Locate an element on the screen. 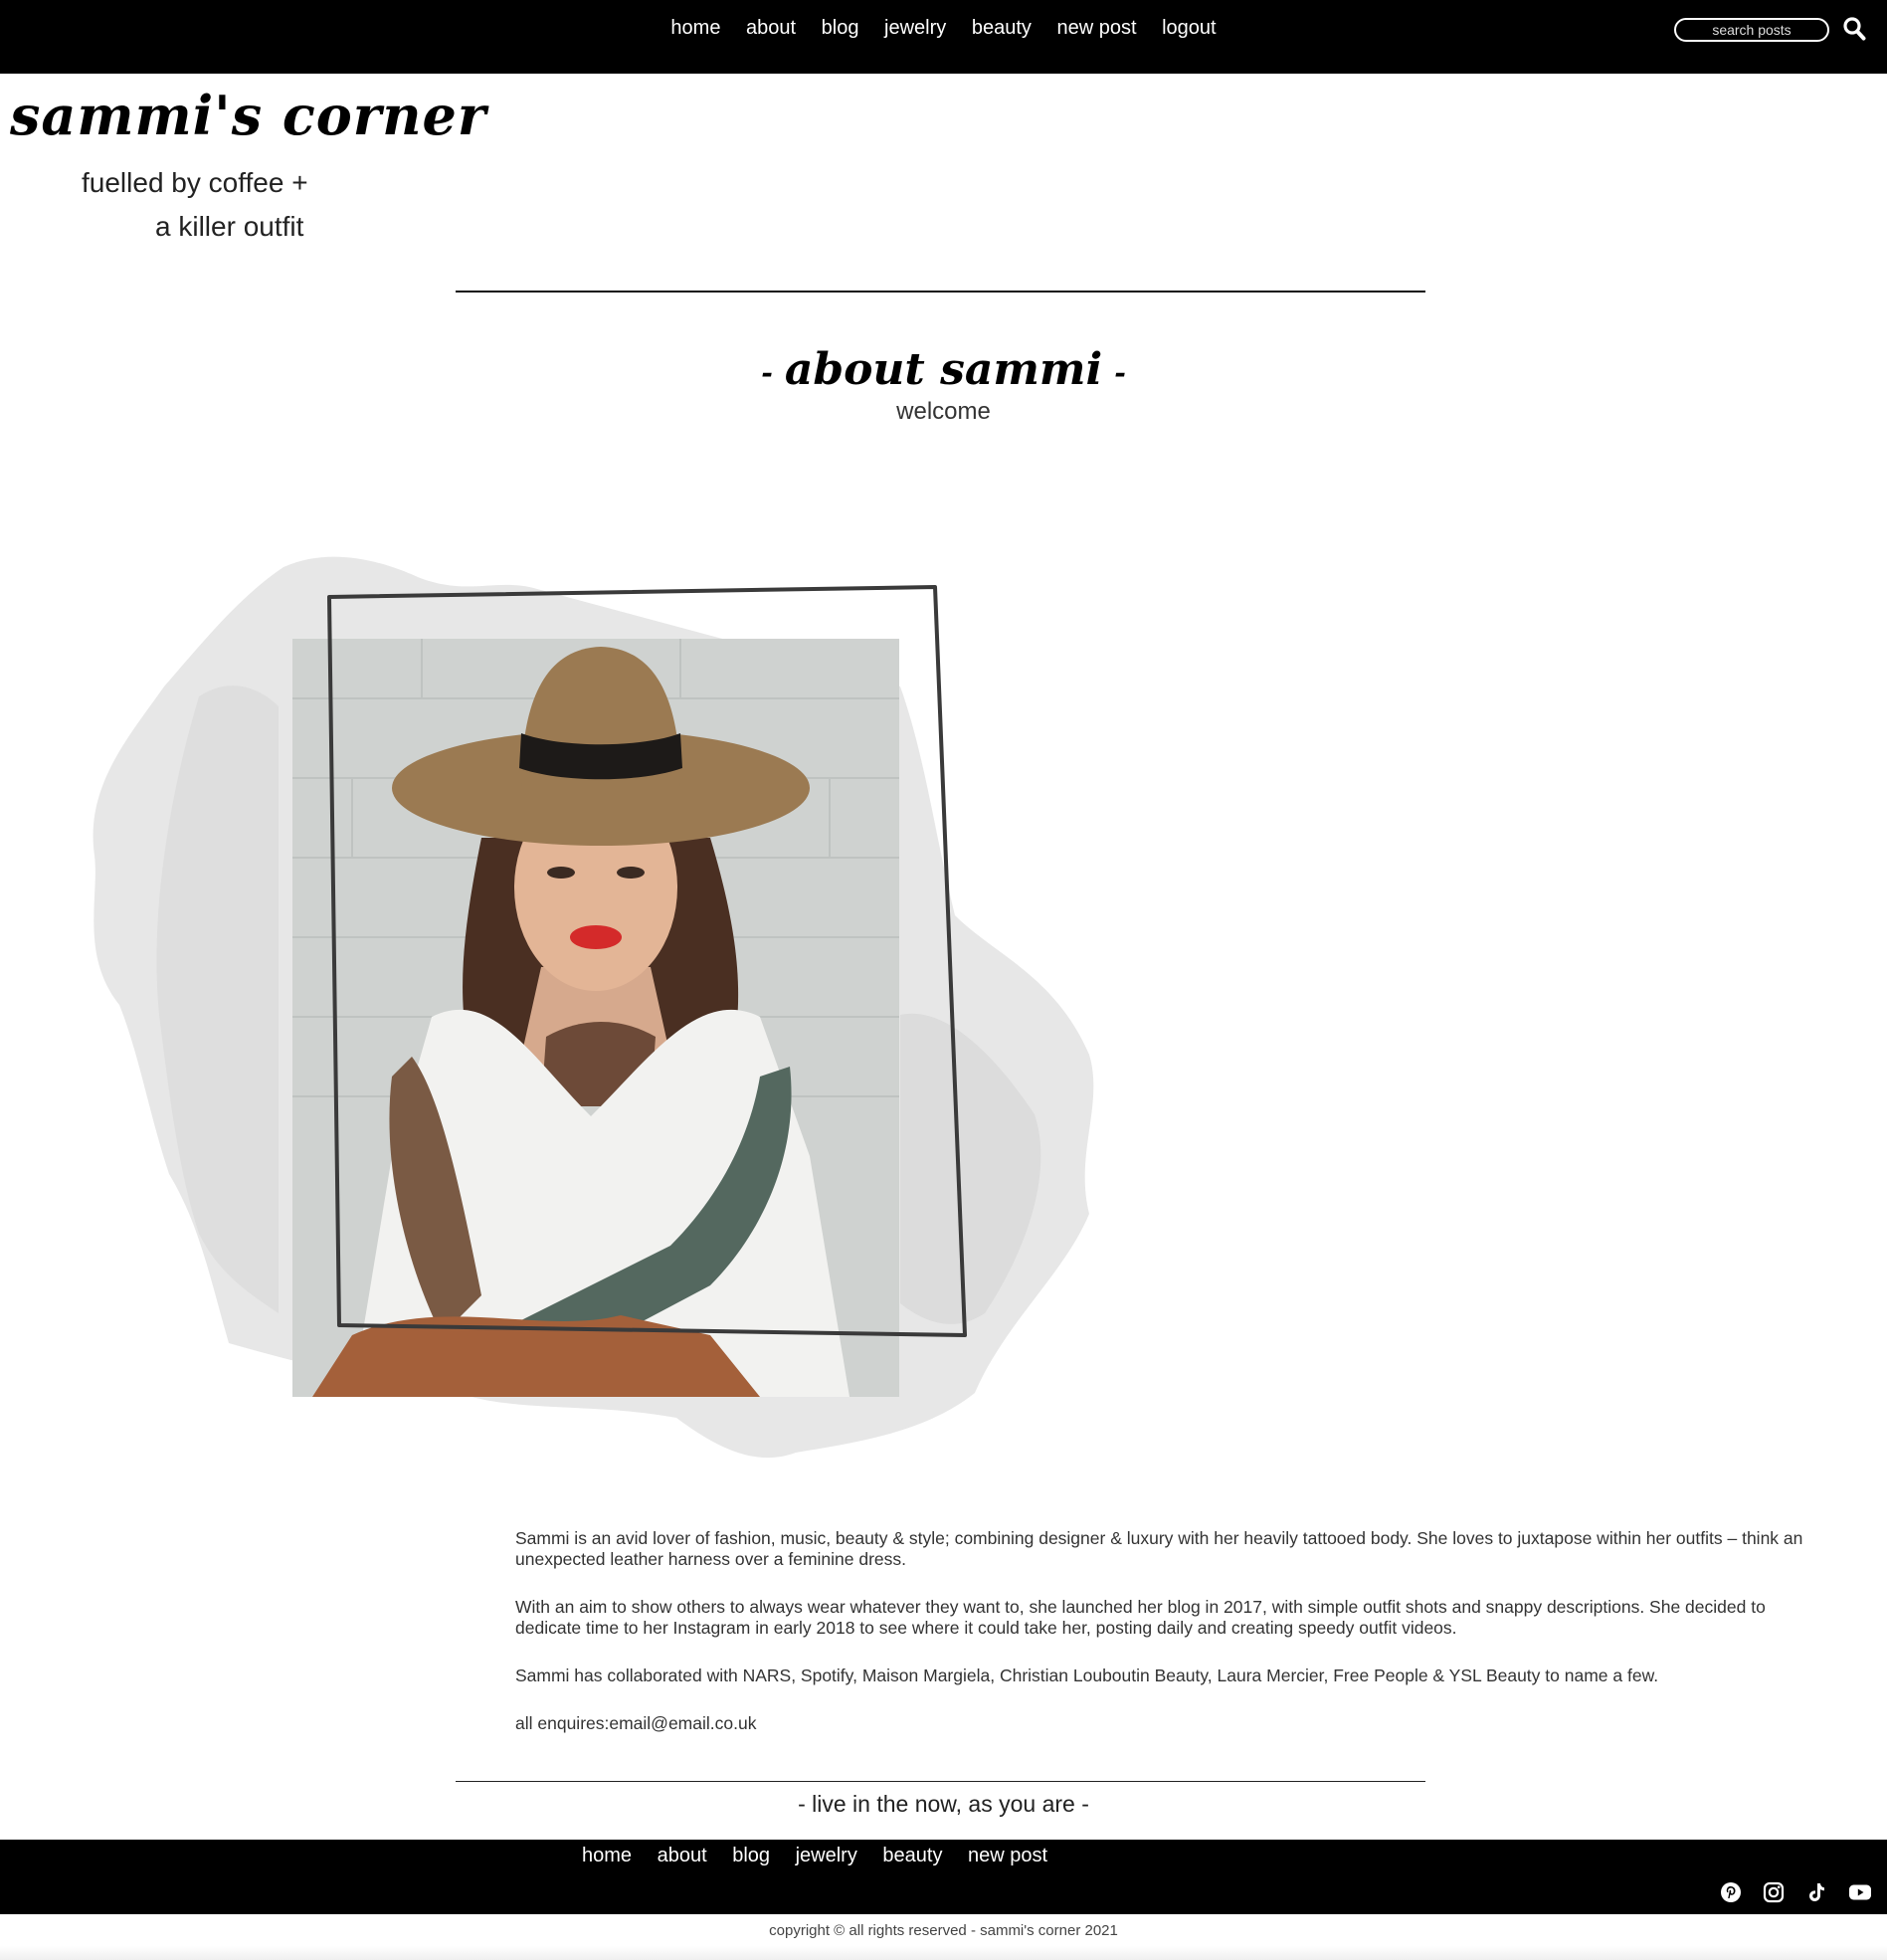 The image size is (1887, 1960). page-title: - about sammi - is located at coordinates (943, 369).